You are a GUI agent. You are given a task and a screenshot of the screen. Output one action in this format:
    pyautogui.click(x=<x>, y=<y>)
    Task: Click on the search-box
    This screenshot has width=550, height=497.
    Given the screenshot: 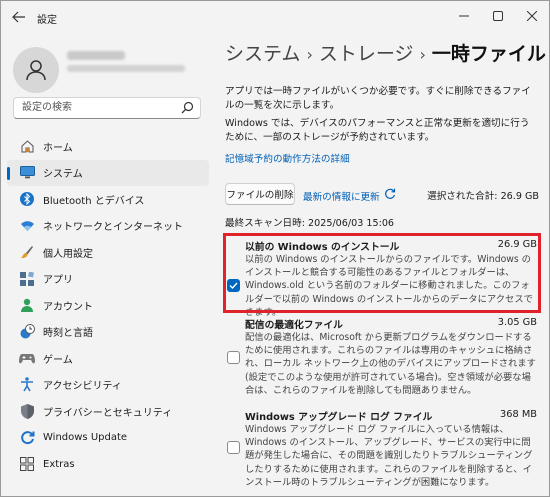 What is the action you would take?
    pyautogui.click(x=107, y=108)
    